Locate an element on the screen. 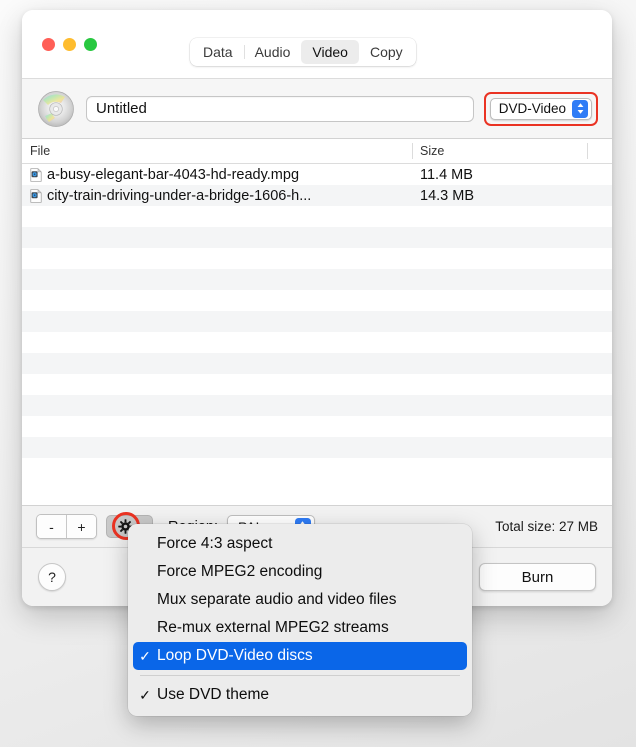 This screenshot has height=747, width=636. disc-name-row: Untitled DVD-Video is located at coordinates (317, 109).